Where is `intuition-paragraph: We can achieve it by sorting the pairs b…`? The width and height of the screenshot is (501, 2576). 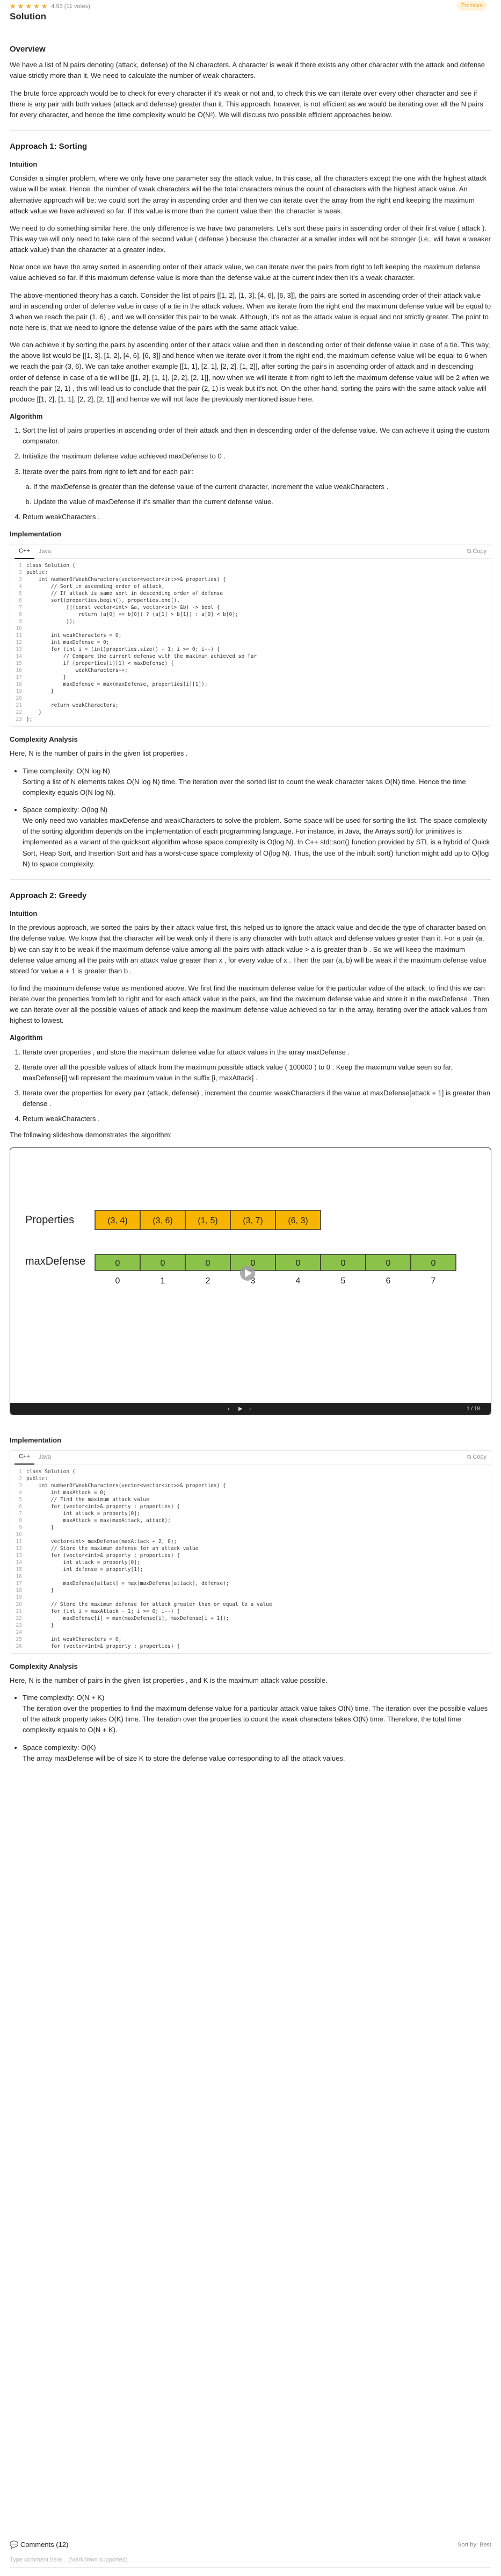 intuition-paragraph: We can achieve it by sorting the pairs b… is located at coordinates (250, 372).